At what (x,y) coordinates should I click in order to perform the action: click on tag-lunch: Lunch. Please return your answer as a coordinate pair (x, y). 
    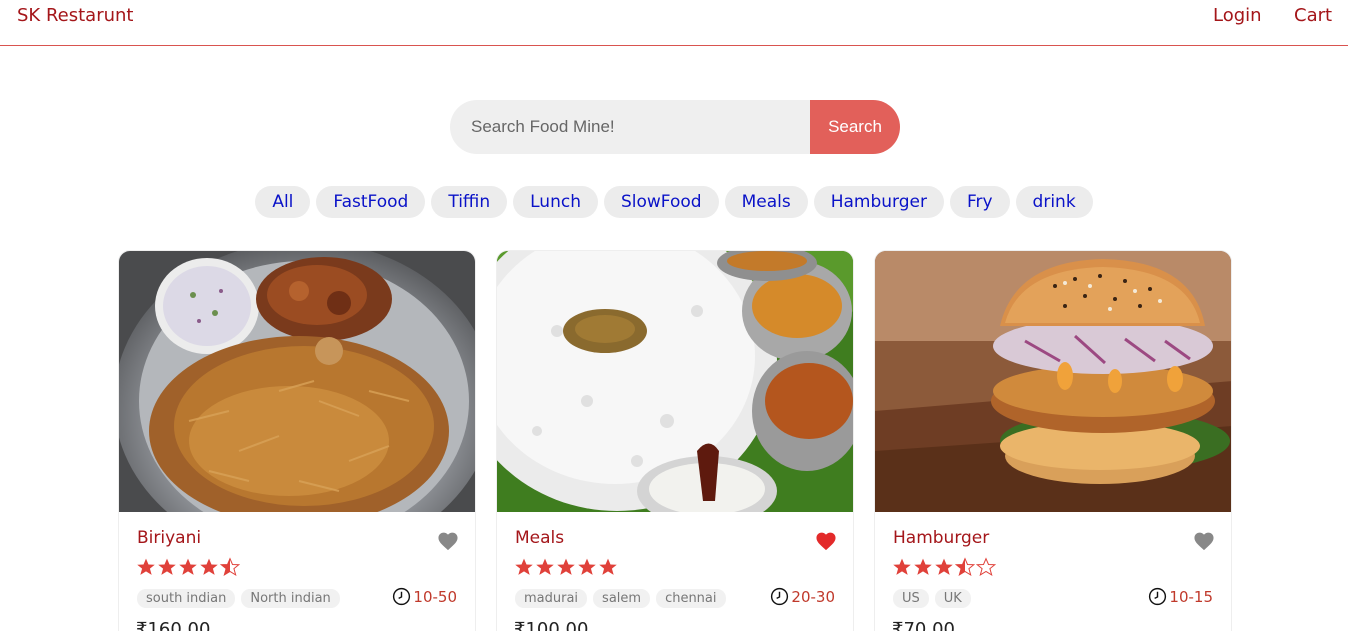
    Looking at the image, I should click on (555, 202).